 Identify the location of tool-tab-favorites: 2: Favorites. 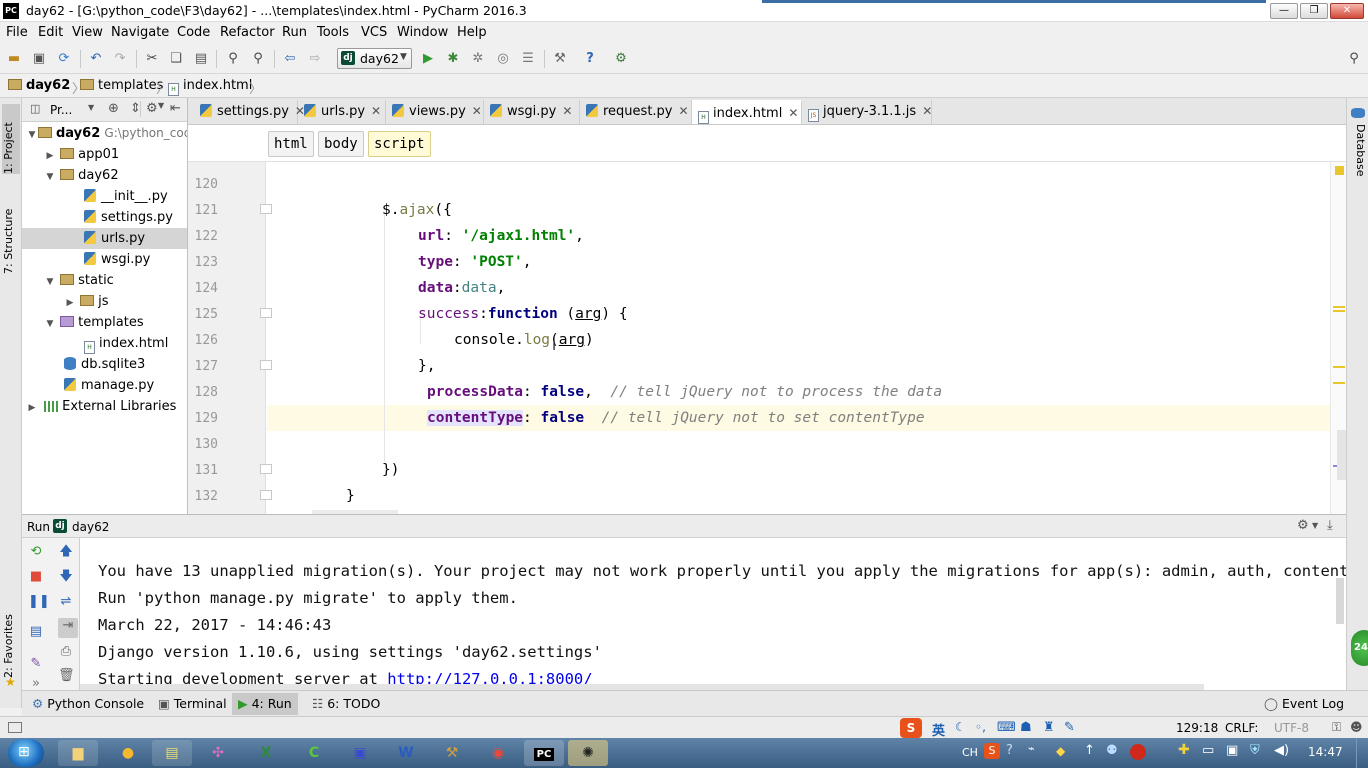
(11, 640).